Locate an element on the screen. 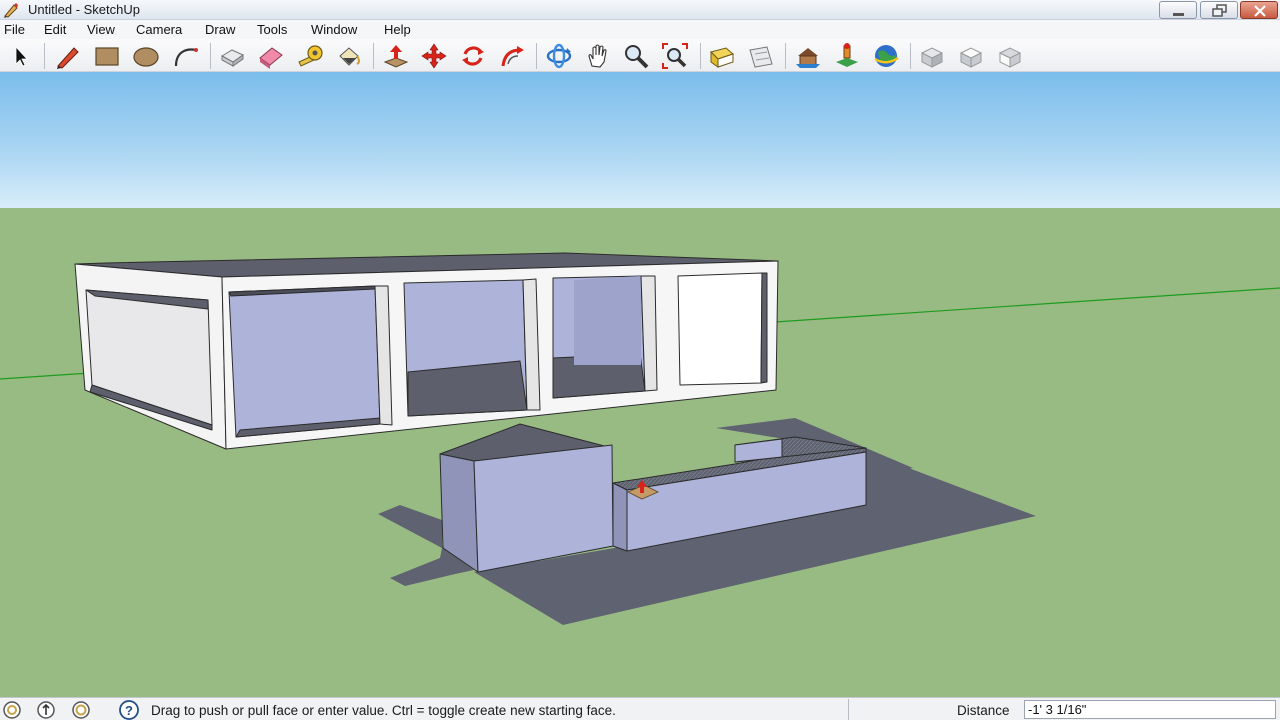  menu-camera: Camera is located at coordinates (159, 29).